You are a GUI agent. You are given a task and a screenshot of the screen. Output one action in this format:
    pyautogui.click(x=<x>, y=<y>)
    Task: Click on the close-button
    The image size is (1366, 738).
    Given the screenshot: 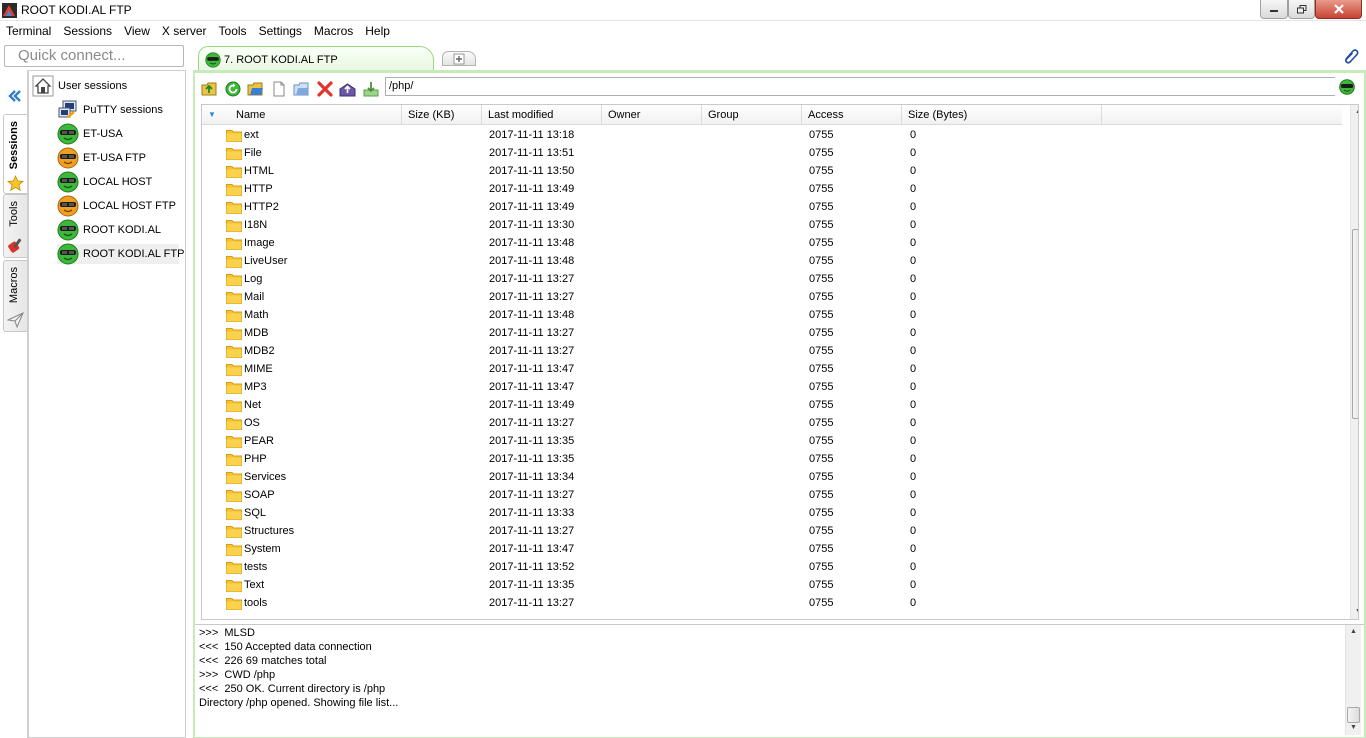 What is the action you would take?
    pyautogui.click(x=1338, y=9)
    